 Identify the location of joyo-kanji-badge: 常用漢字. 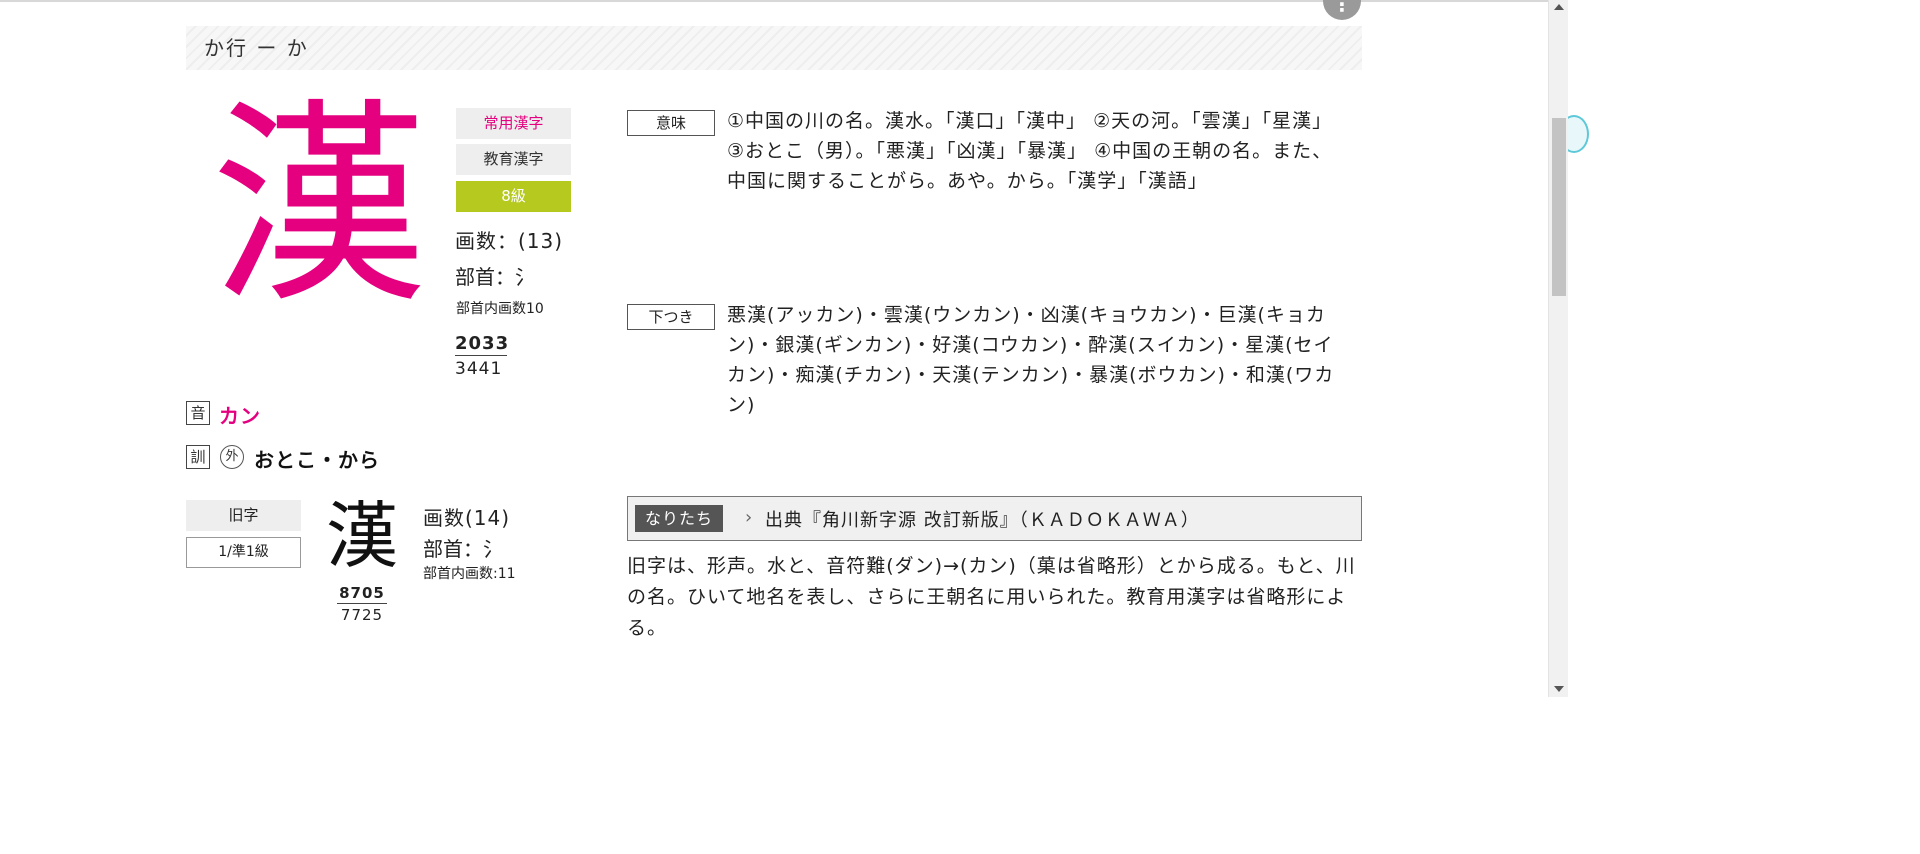
(513, 123).